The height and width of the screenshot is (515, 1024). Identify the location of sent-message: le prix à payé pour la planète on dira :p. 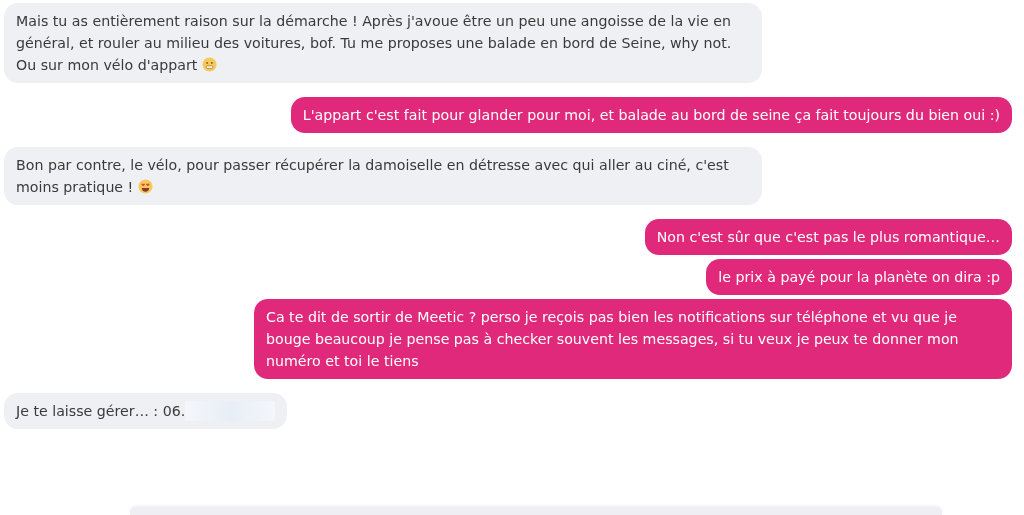
(859, 277).